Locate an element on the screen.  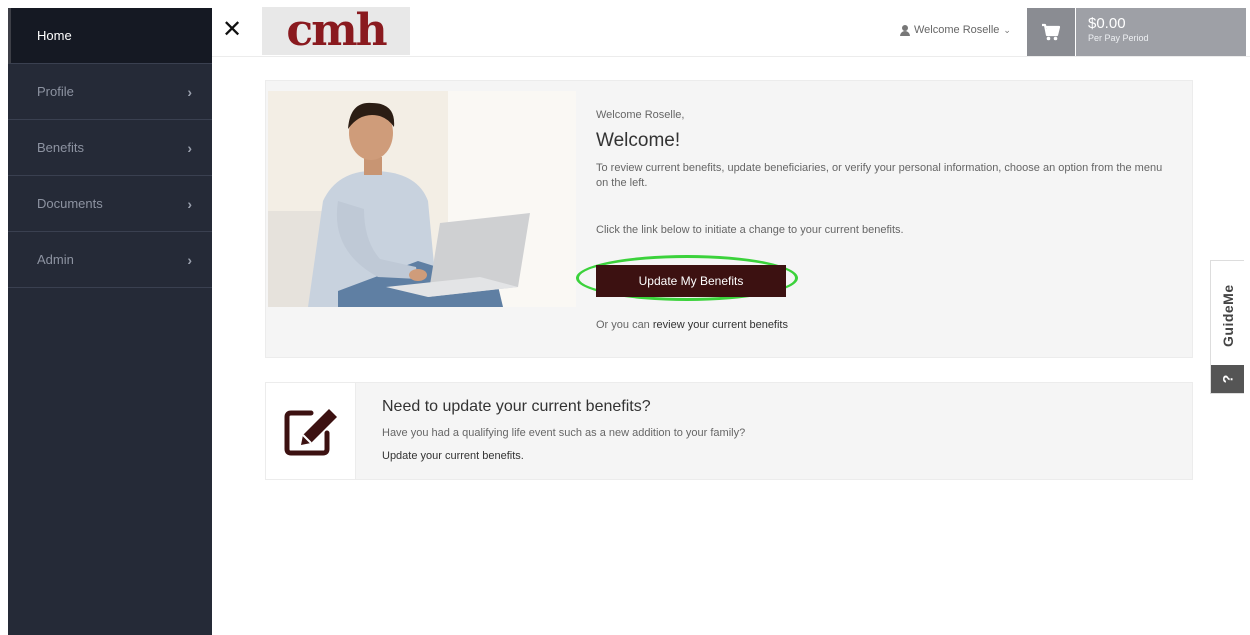
cart-button is located at coordinates (1051, 32).